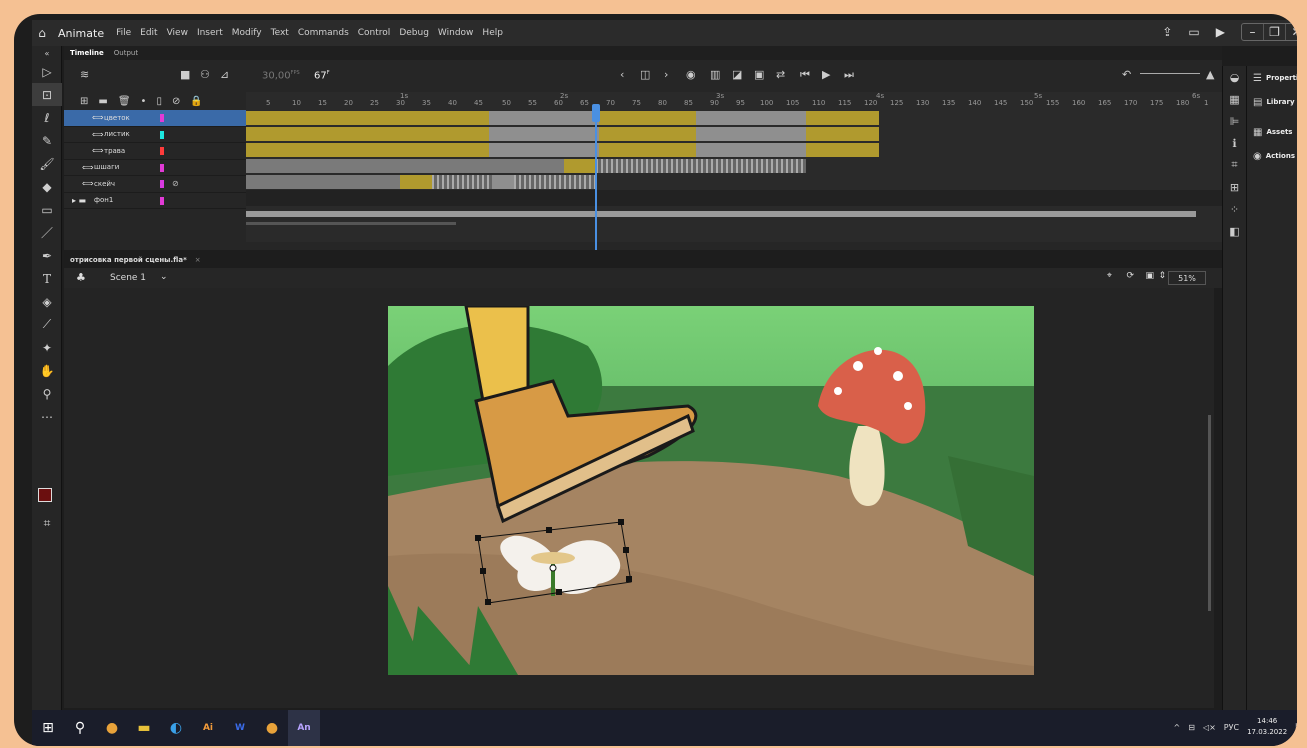 The image size is (1307, 748). I want to click on playhead, so click(596, 177).